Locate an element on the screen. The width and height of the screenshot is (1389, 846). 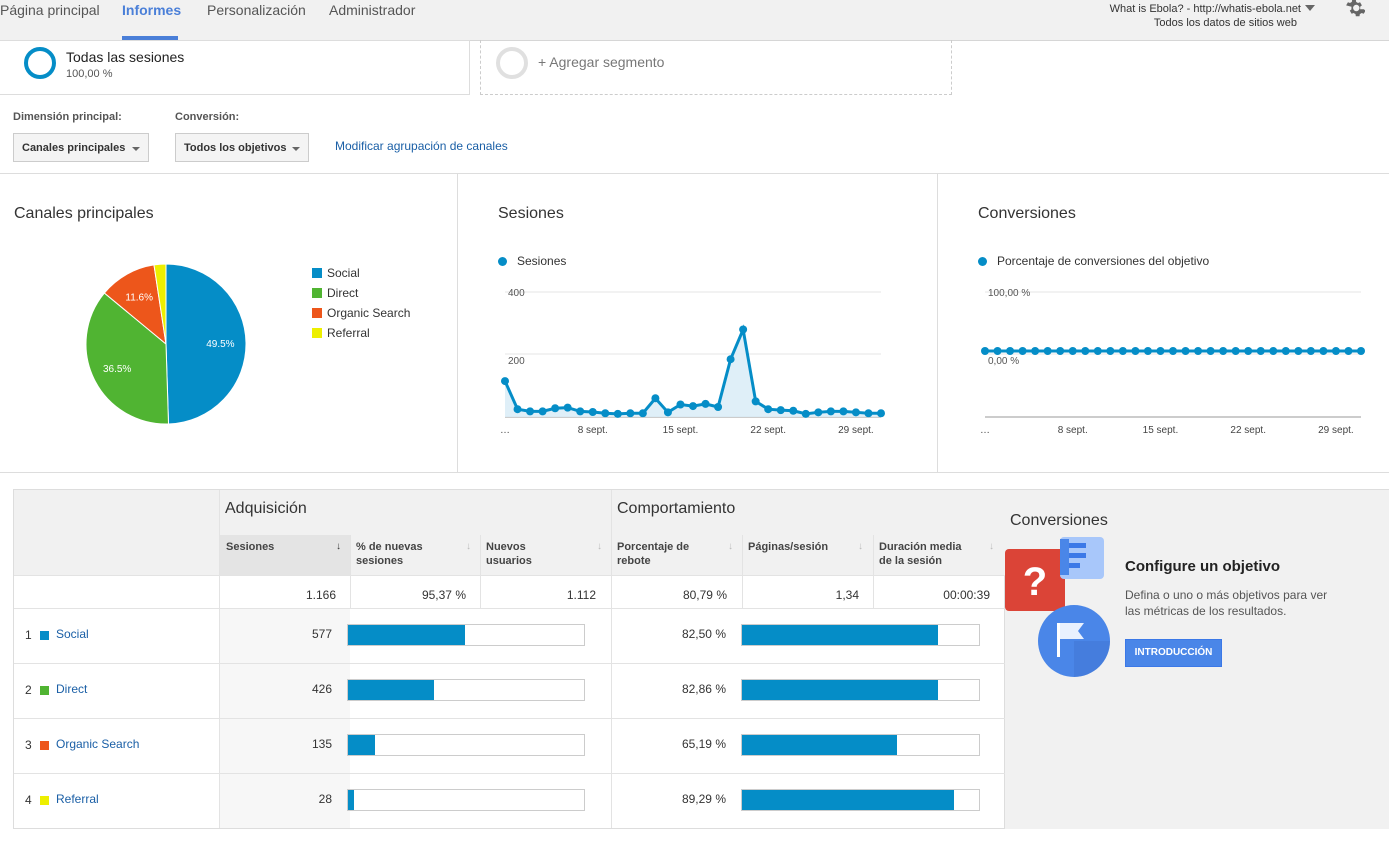
col-header-pages-per-session: Páginas/sesión is located at coordinates (788, 547).